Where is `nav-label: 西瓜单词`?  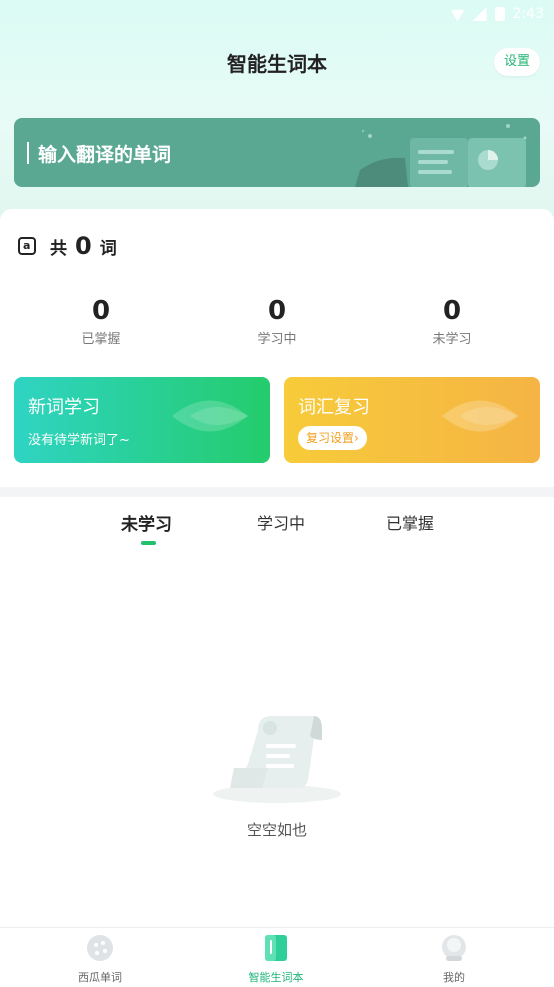
nav-label: 西瓜单词 is located at coordinates (100, 977).